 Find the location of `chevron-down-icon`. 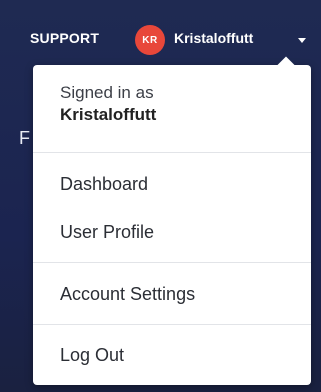

chevron-down-icon is located at coordinates (302, 40).